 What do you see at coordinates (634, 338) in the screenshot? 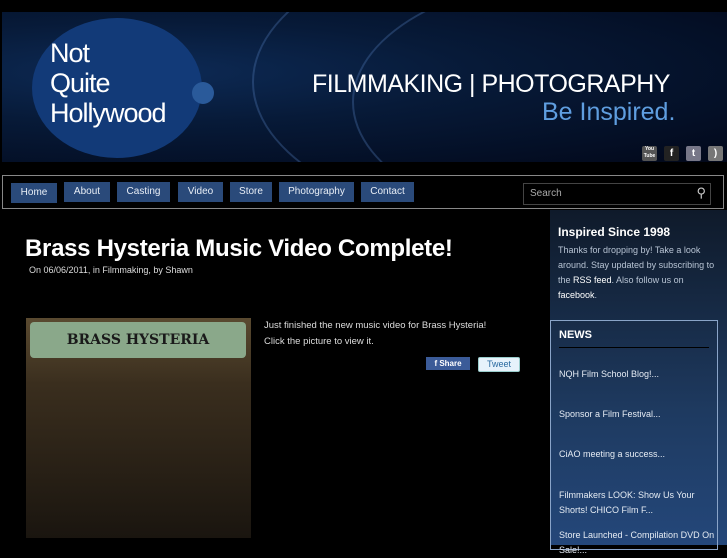
I see `news-heading: NEWS` at bounding box center [634, 338].